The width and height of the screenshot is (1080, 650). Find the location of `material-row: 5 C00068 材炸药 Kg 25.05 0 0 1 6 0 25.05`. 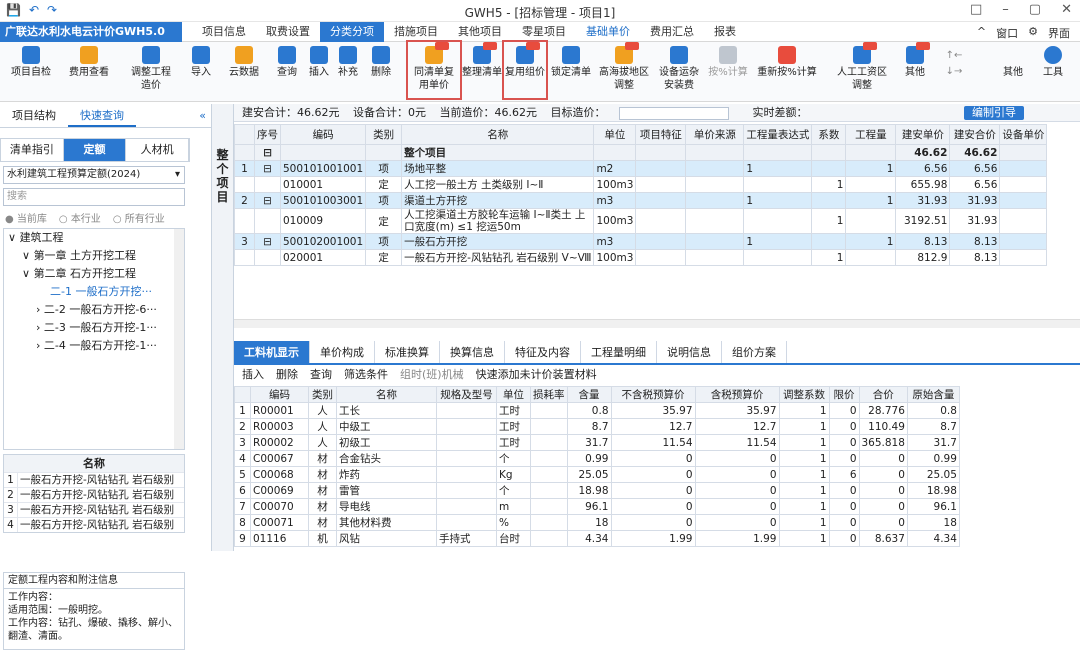

material-row: 5 C00068 材炸药 Kg 25.05 0 0 1 6 0 25.05 is located at coordinates (597, 474).